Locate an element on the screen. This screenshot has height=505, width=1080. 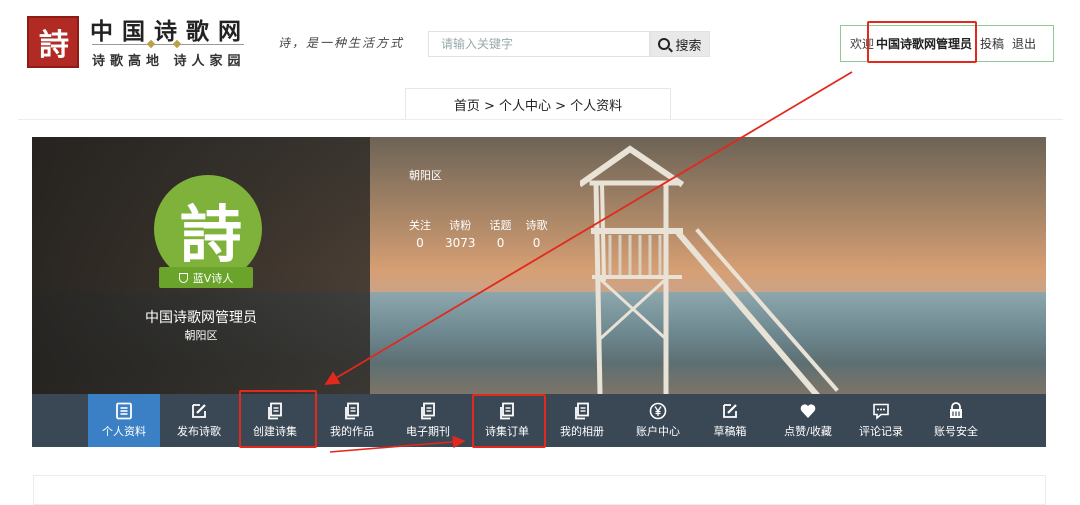
nav-item-e-journal: 电子期刊 is located at coordinates (428, 420).